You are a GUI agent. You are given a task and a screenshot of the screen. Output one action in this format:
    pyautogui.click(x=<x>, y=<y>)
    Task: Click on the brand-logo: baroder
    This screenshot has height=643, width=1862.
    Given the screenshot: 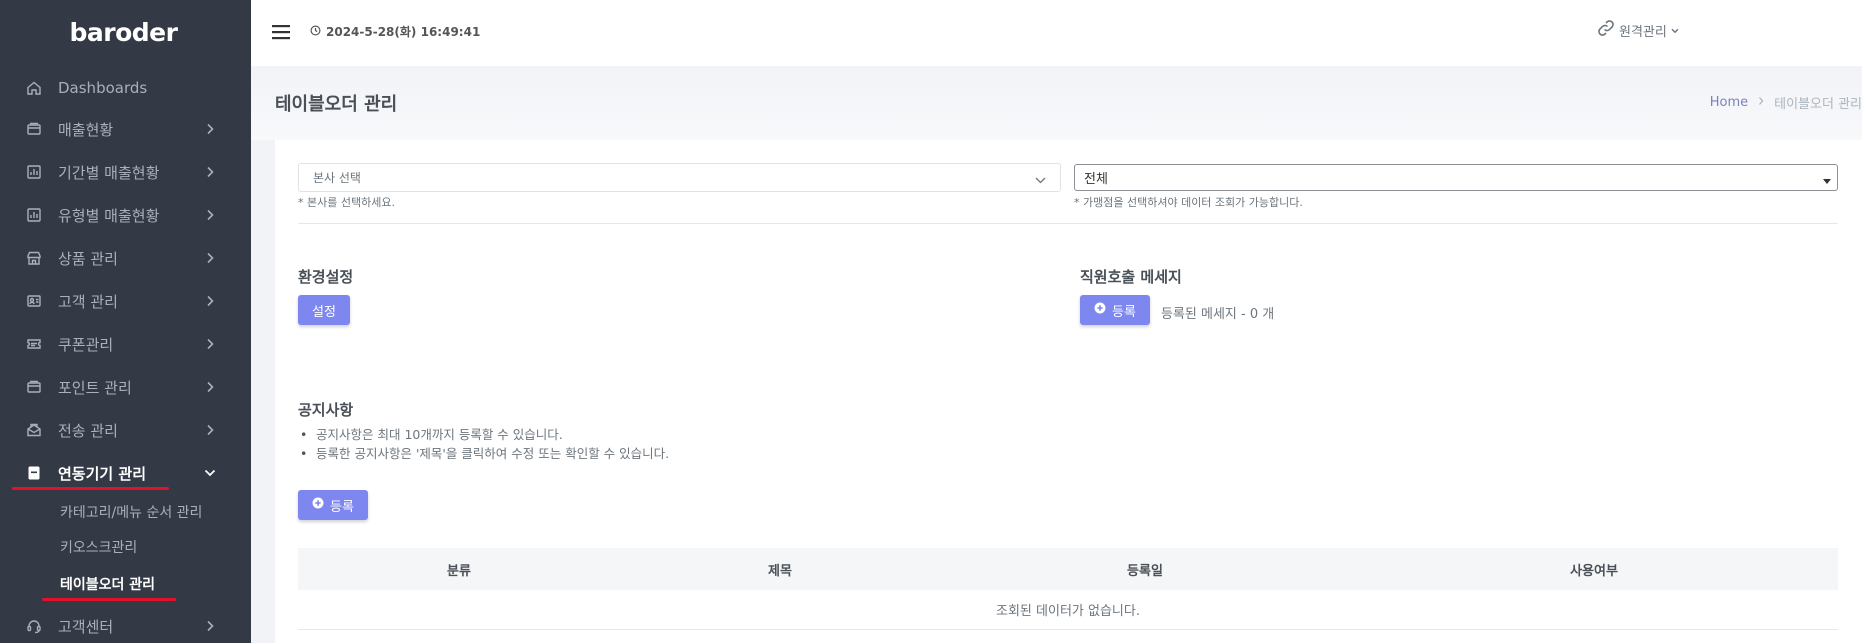 What is the action you would take?
    pyautogui.click(x=125, y=32)
    